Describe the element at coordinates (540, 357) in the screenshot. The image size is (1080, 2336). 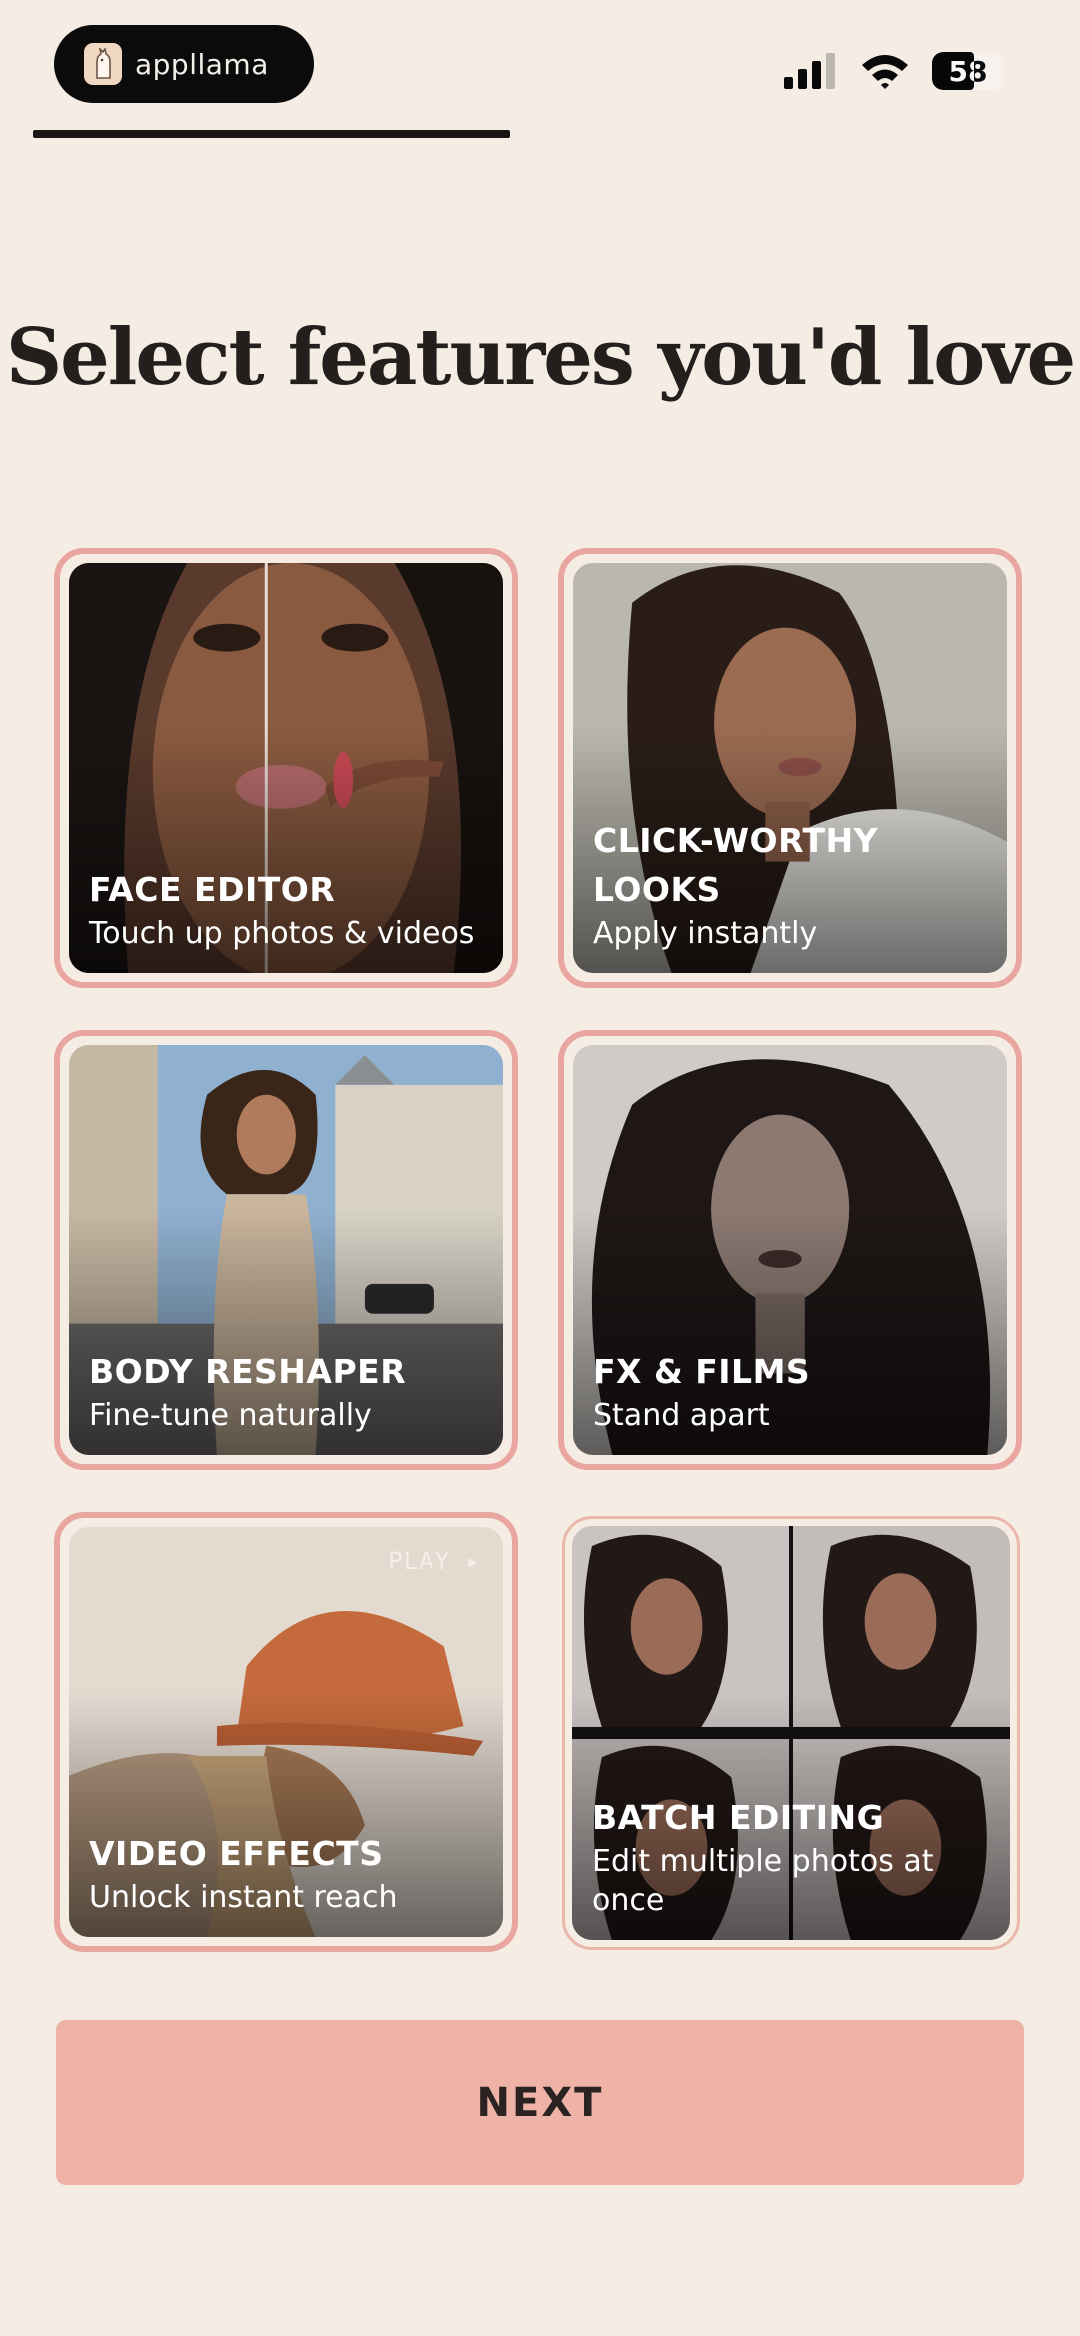
I see `page-title: Select features you'd love` at that location.